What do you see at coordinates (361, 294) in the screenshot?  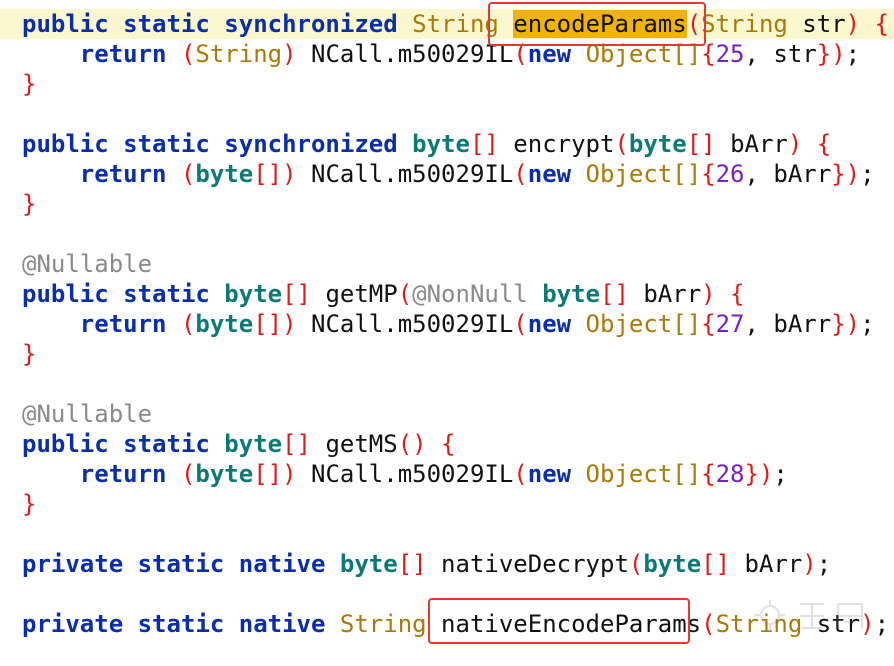 I see `code-token: getMP` at bounding box center [361, 294].